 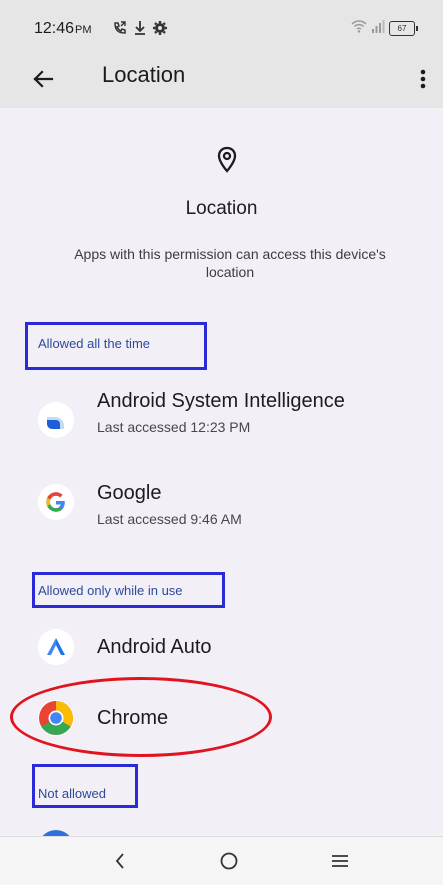 What do you see at coordinates (221, 647) in the screenshot?
I see `app-row-android-auto: Android Auto` at bounding box center [221, 647].